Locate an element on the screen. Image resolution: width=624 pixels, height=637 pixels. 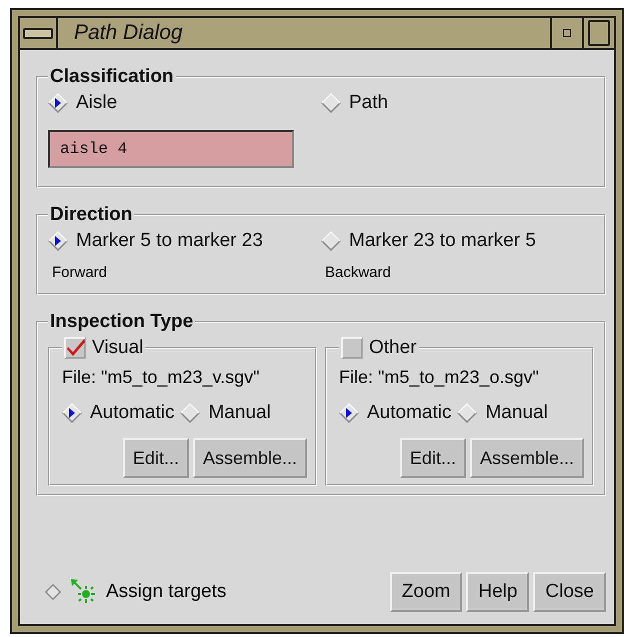
radio-button: Marker 5 to marker 23 is located at coordinates (155, 241).